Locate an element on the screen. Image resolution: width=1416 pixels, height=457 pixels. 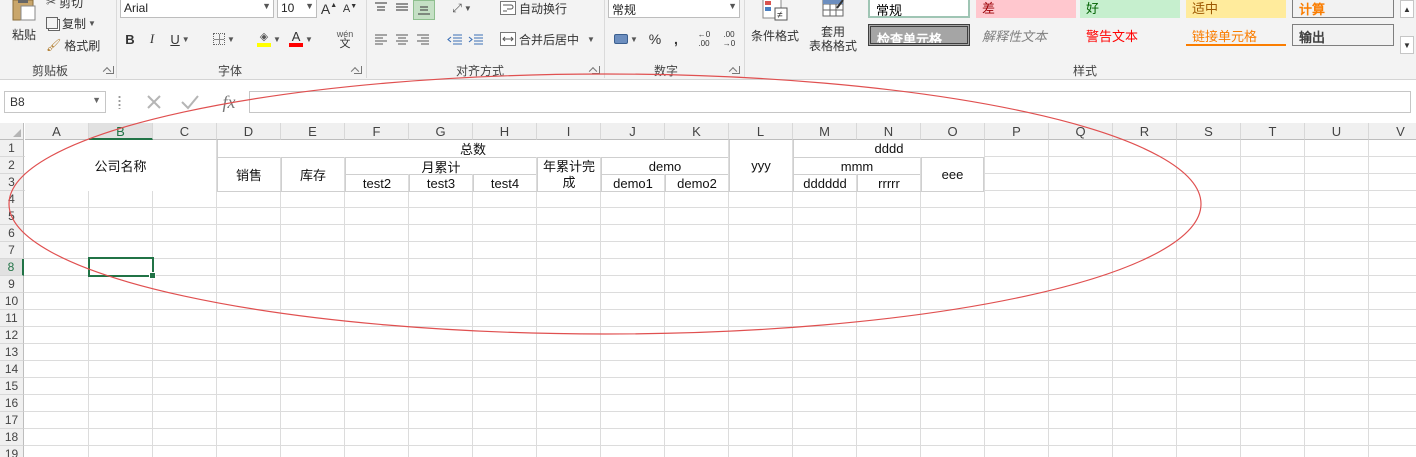
cell-j2-demo: demo is located at coordinates (664, 165).